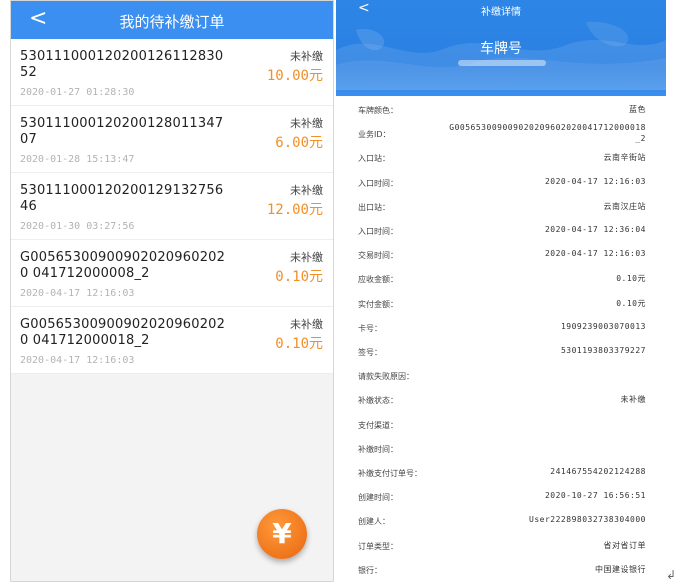  I want to click on detail-value: 5301193803379227, so click(603, 350).